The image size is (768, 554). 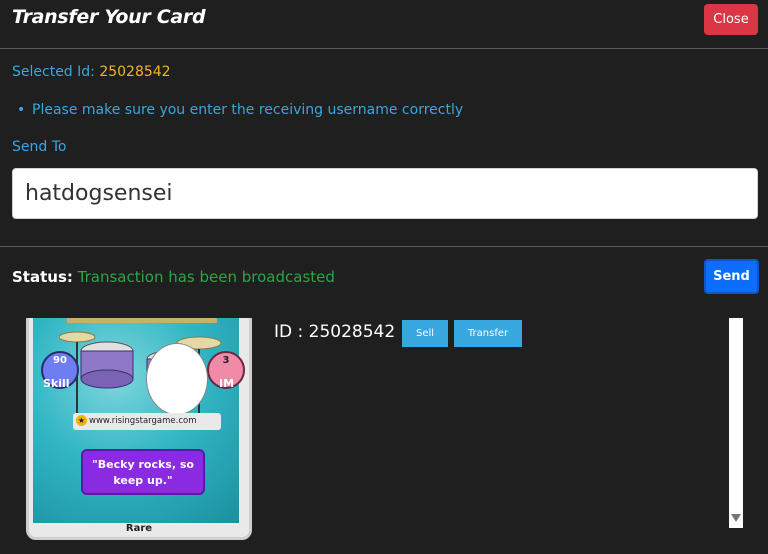 I want to click on card-id: ID : 25028542, so click(x=335, y=332).